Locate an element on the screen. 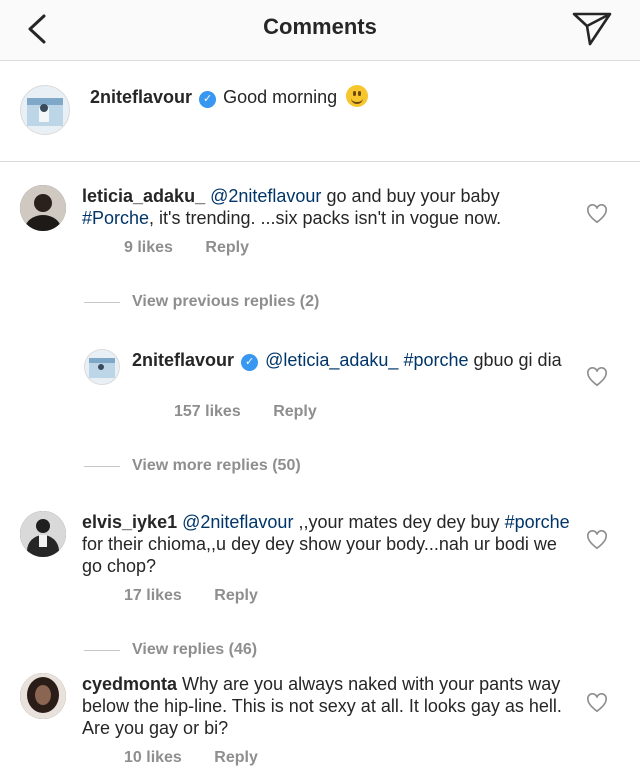  likes-count: 157 likes is located at coordinates (207, 411).